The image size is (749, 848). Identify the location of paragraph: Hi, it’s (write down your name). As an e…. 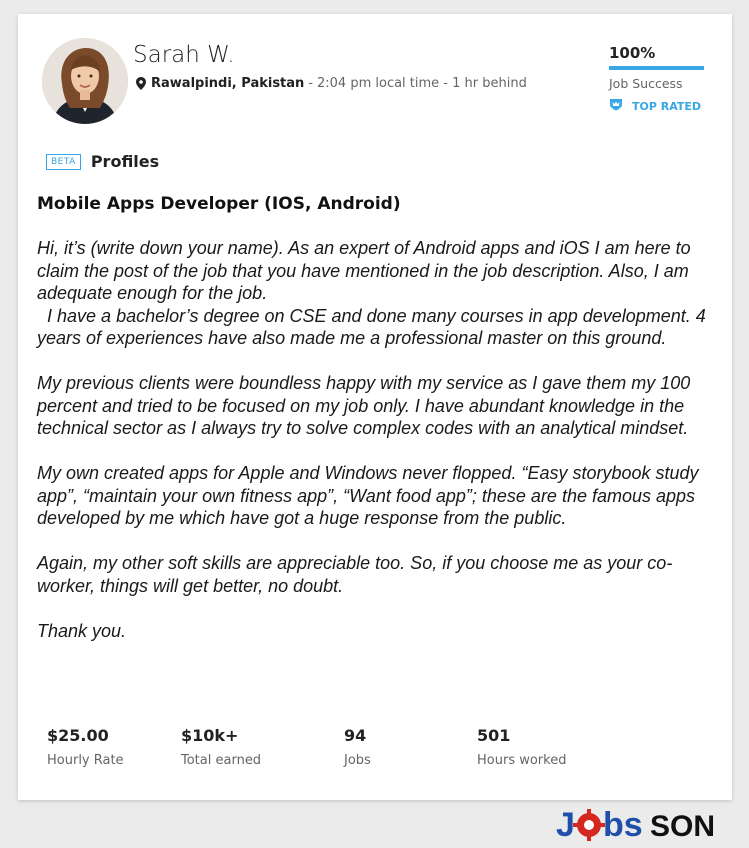
(371, 293).